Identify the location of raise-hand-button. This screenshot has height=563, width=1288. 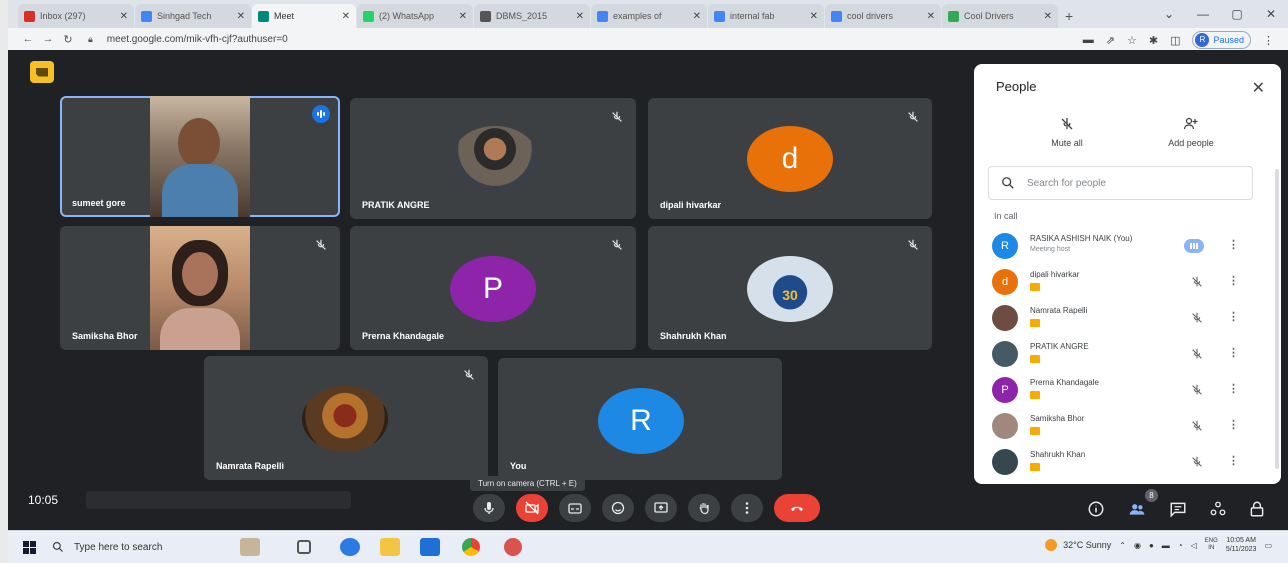
(704, 508).